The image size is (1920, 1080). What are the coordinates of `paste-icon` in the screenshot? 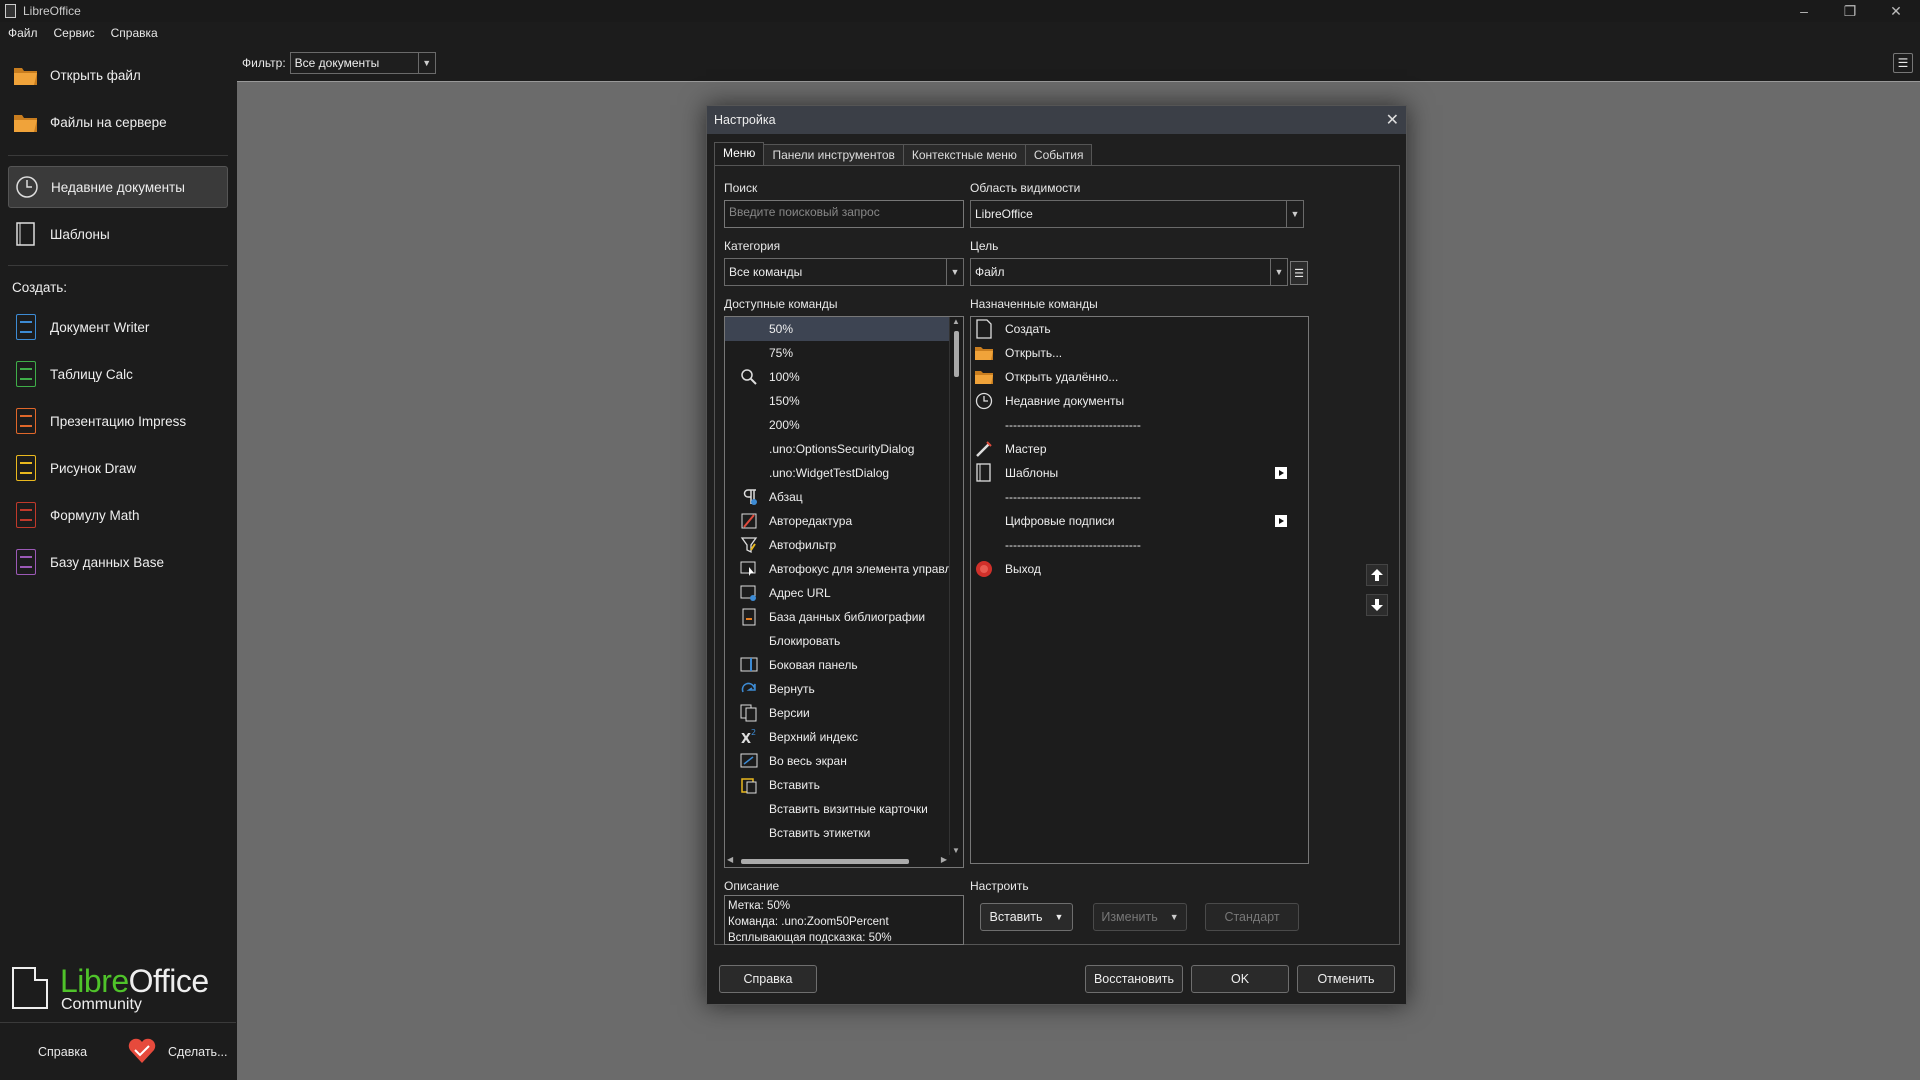 It's located at (749, 785).